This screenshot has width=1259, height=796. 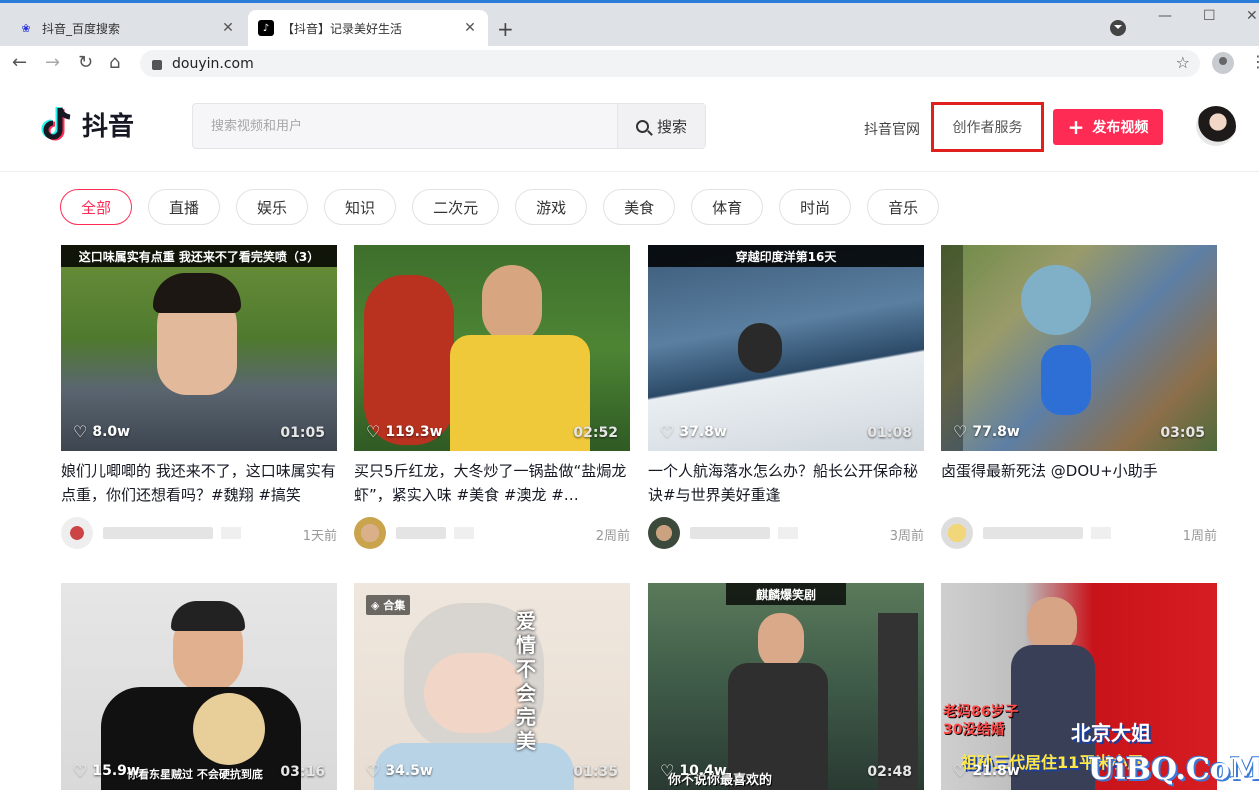 What do you see at coordinates (906, 536) in the screenshot?
I see `post-time: 3周前` at bounding box center [906, 536].